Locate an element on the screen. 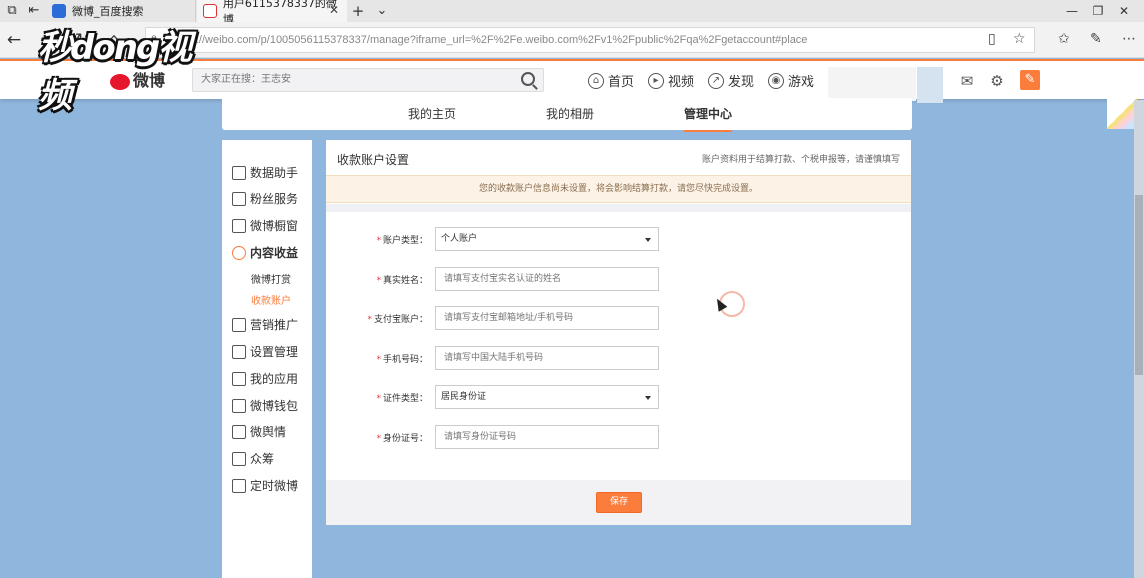 The height and width of the screenshot is (578, 1144). id-type-label: * 证件类型： is located at coordinates (365, 397).